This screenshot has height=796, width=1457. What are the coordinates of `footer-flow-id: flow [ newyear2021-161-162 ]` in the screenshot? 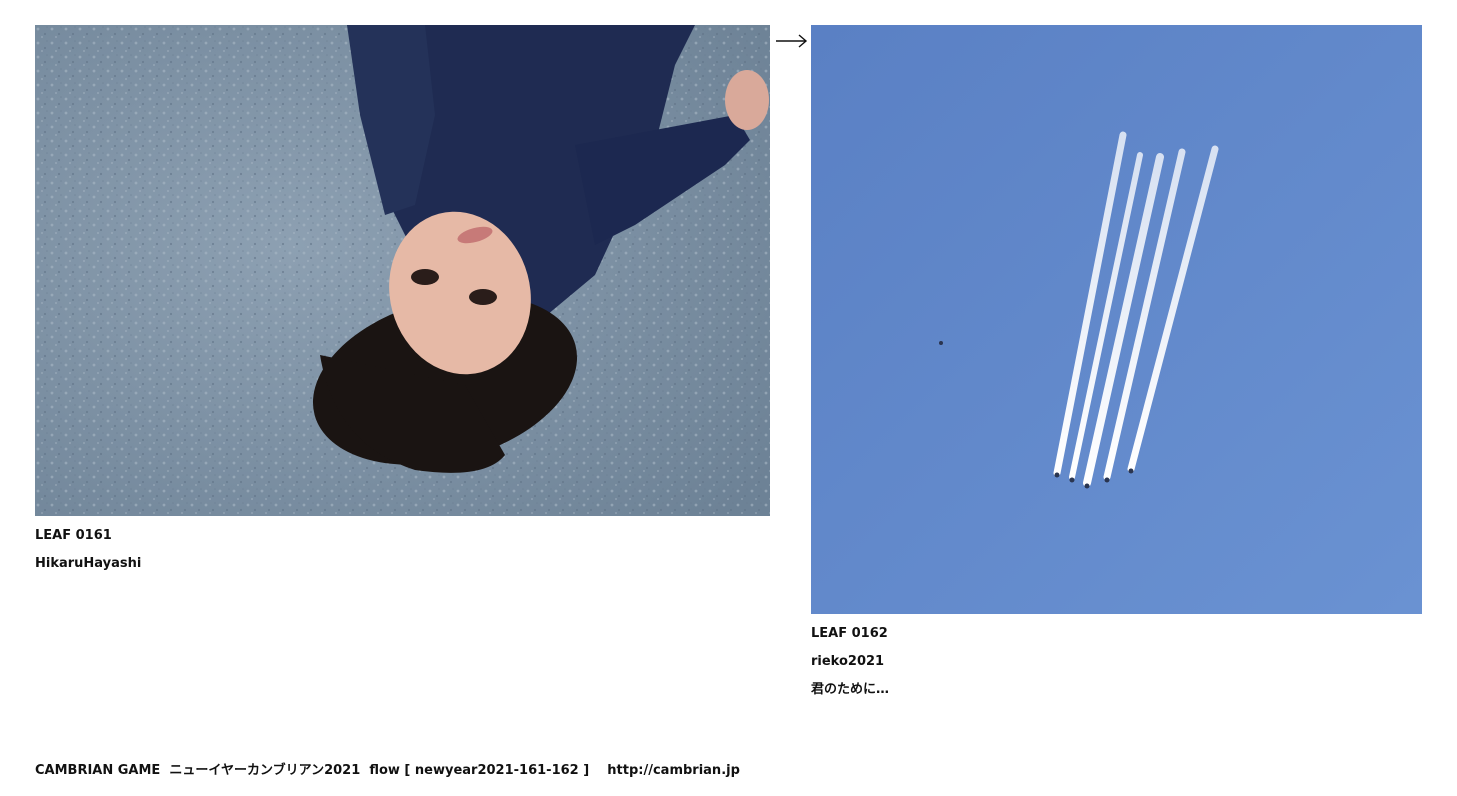 It's located at (479, 770).